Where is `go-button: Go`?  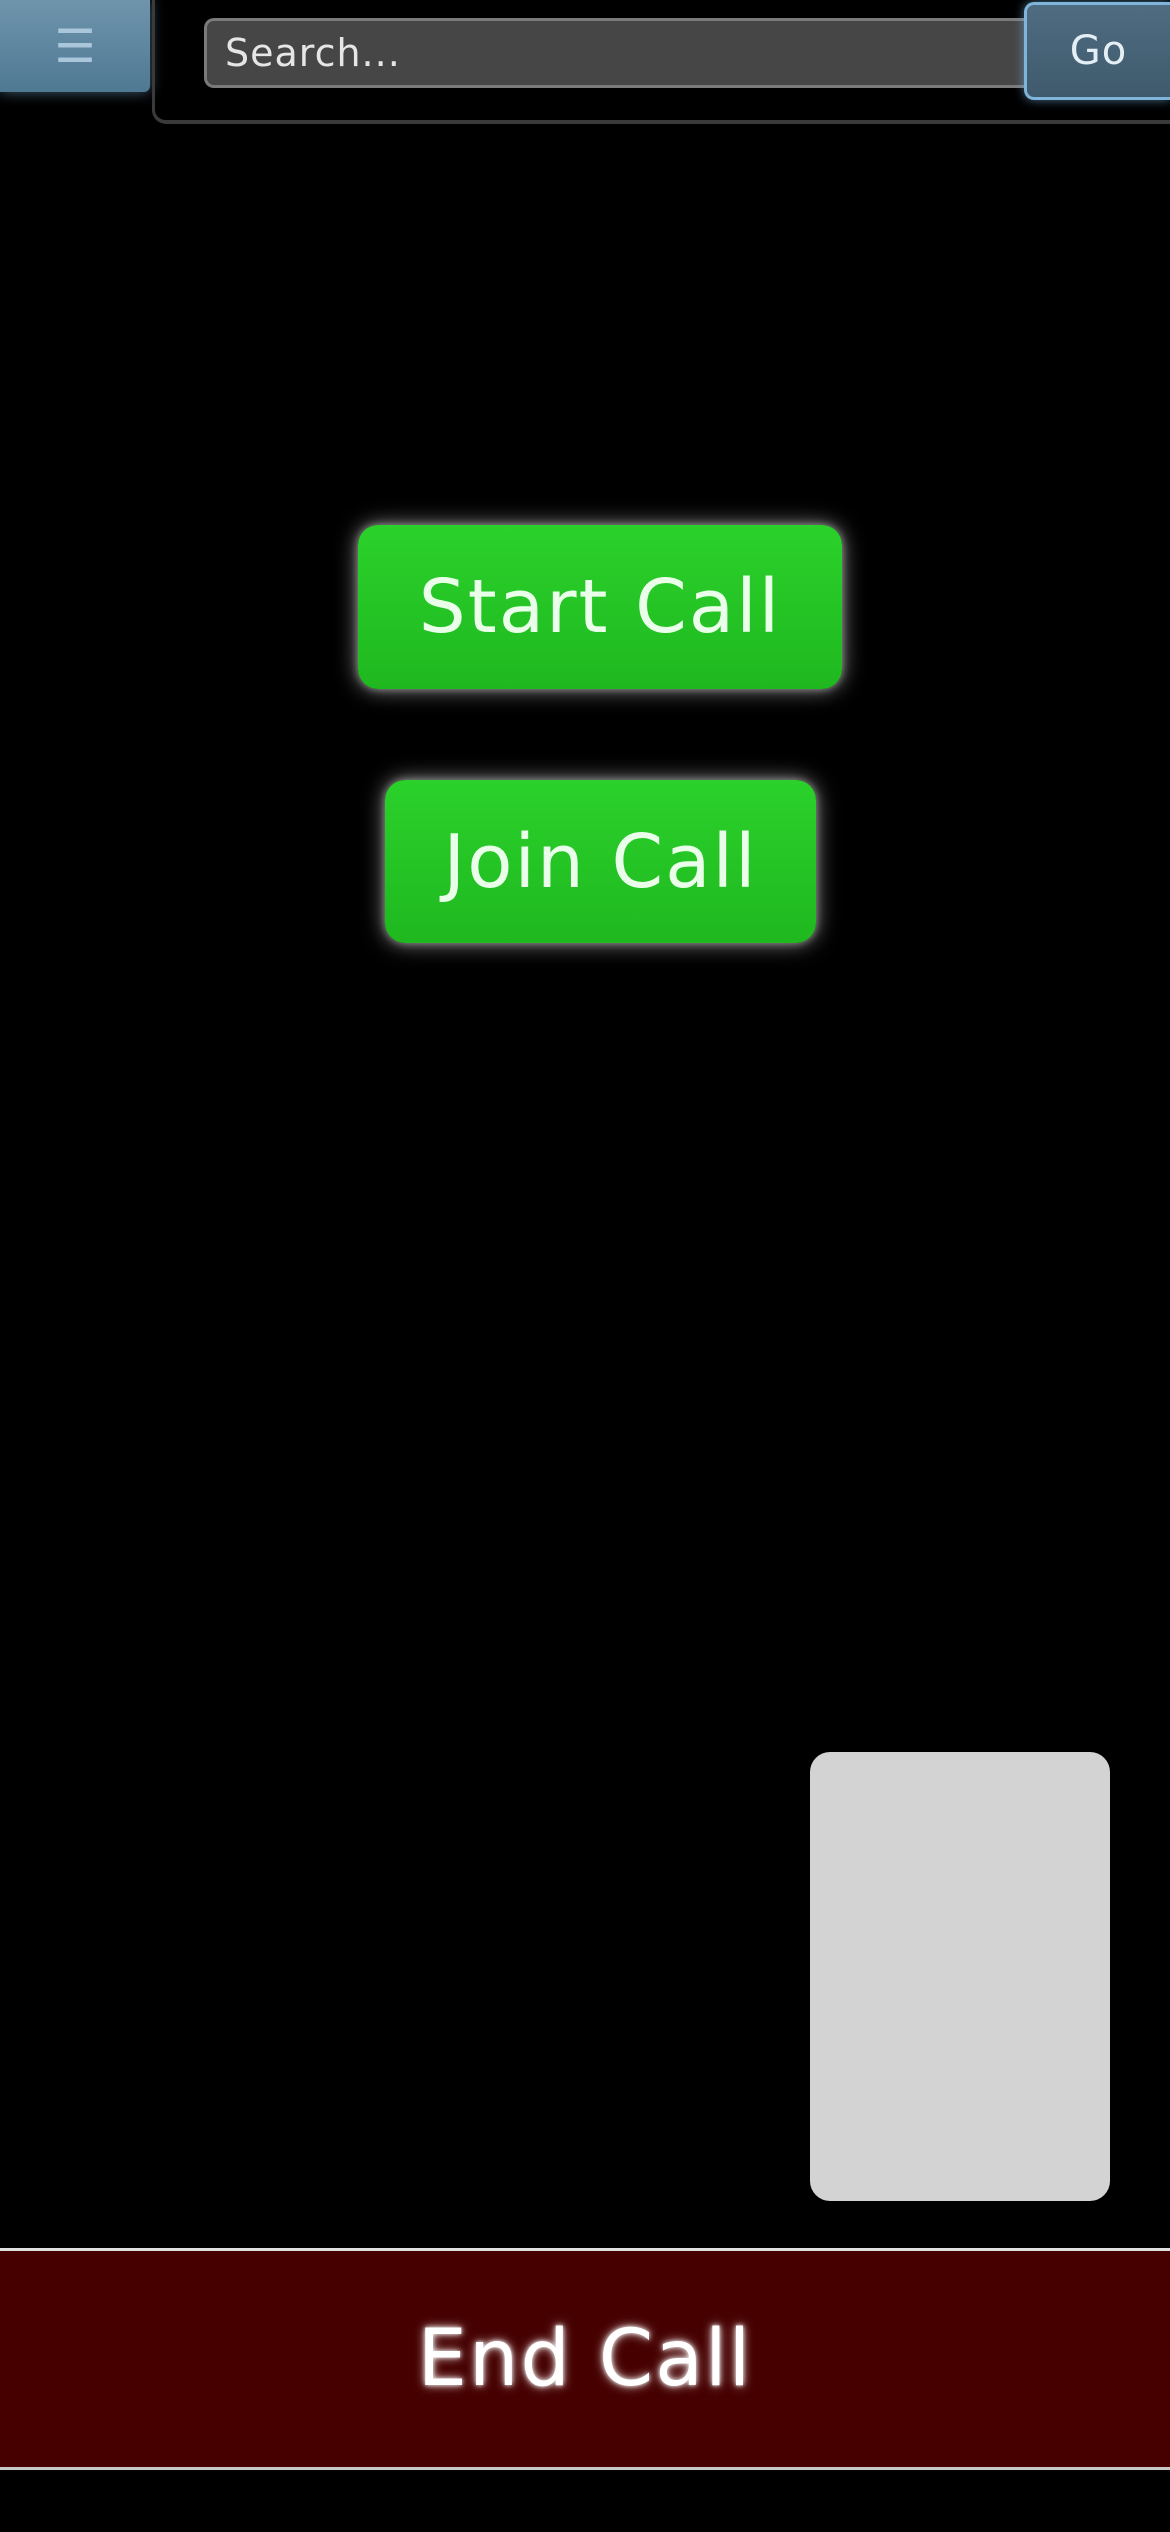
go-button: Go is located at coordinates (1097, 51).